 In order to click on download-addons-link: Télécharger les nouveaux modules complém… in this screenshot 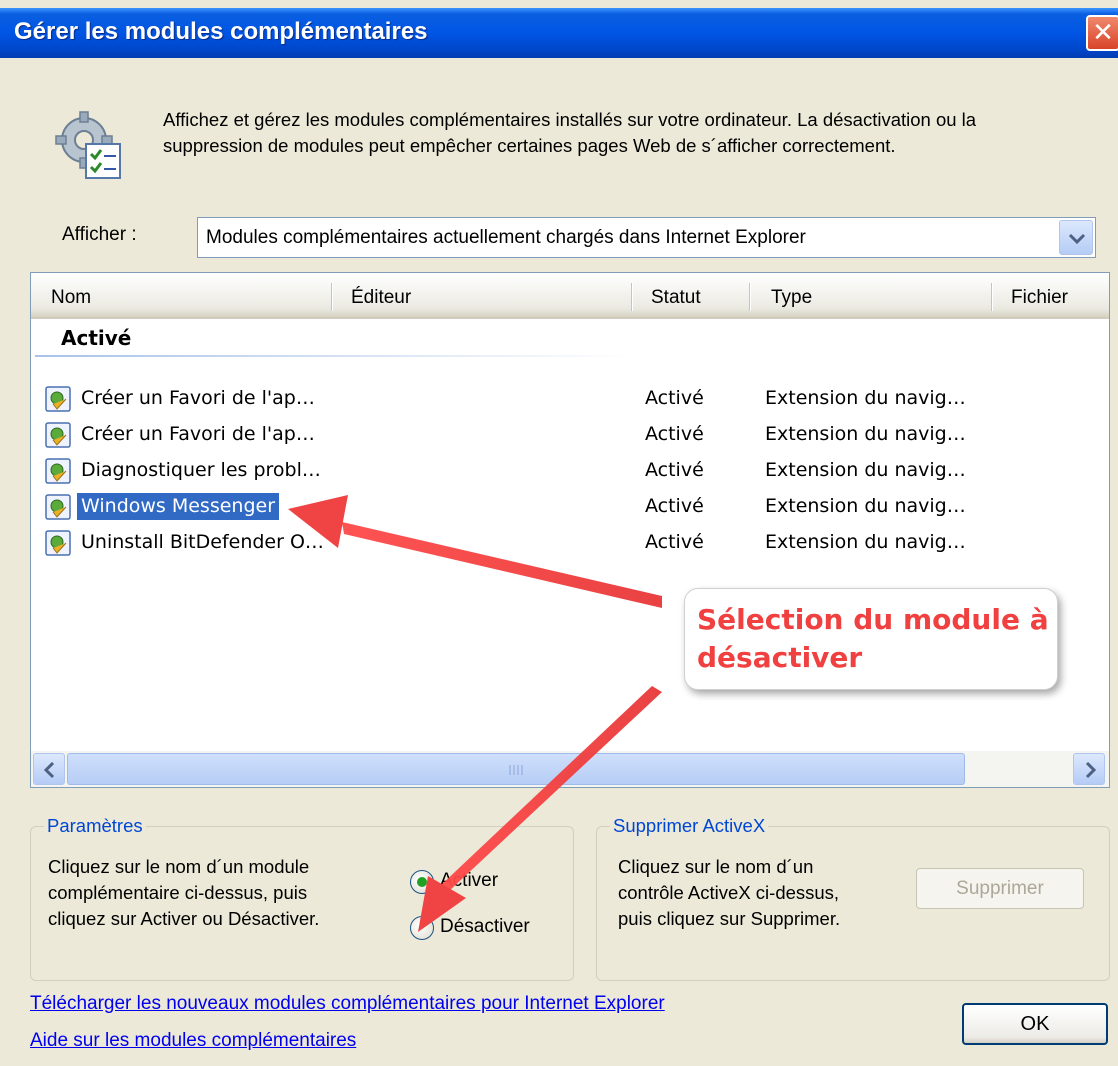, I will do `click(347, 1004)`.